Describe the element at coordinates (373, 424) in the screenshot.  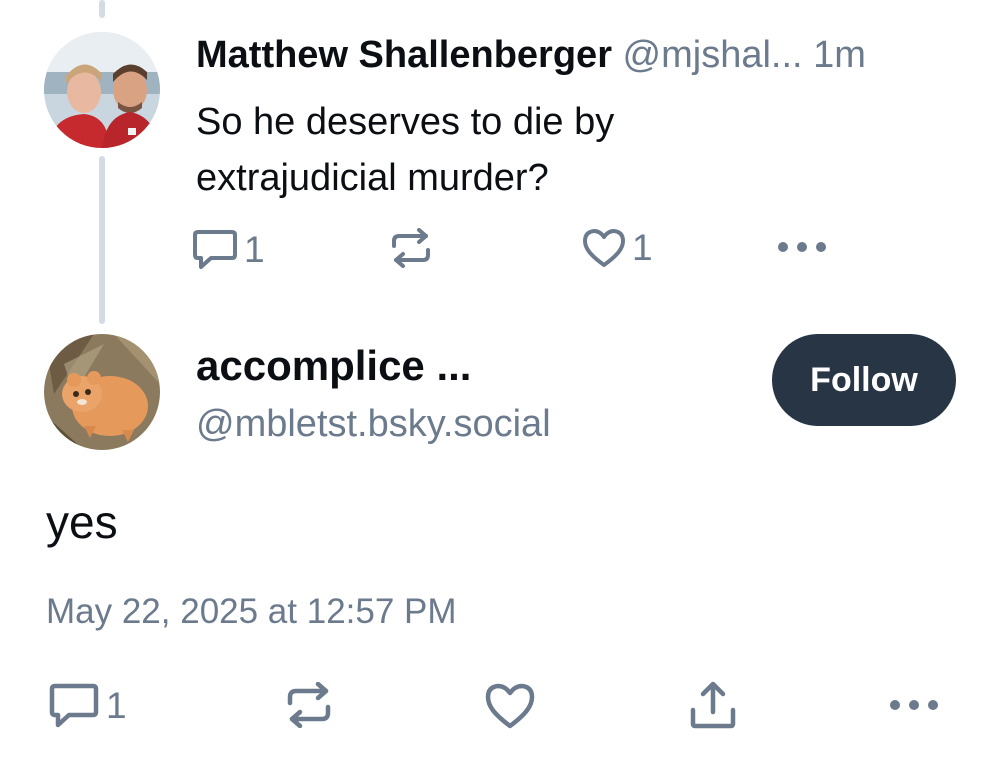
I see `main-author-handle: @mbletst.bsky.social` at that location.